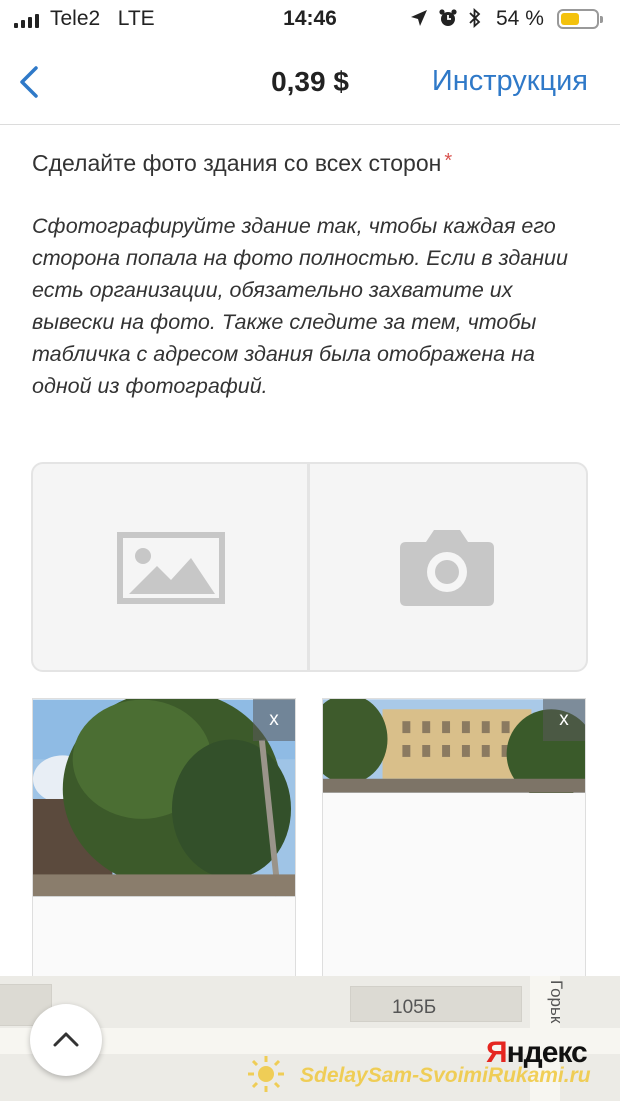  I want to click on map-house-number: 105Б, so click(414, 1007).